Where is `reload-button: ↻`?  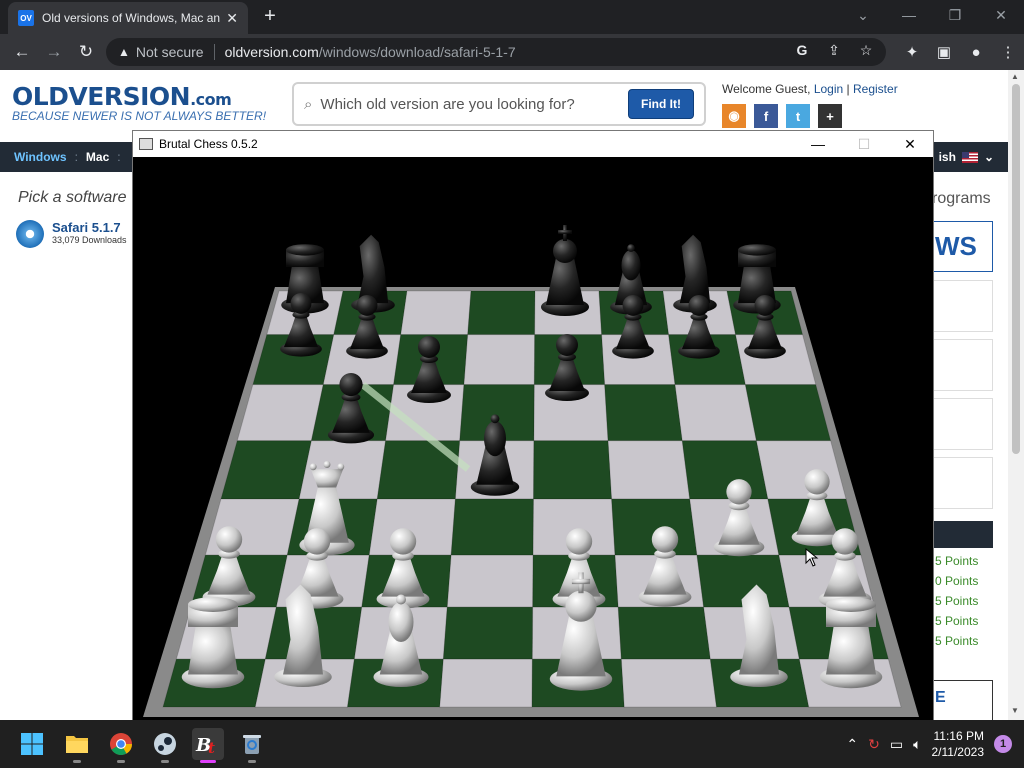
reload-button: ↻ is located at coordinates (86, 52).